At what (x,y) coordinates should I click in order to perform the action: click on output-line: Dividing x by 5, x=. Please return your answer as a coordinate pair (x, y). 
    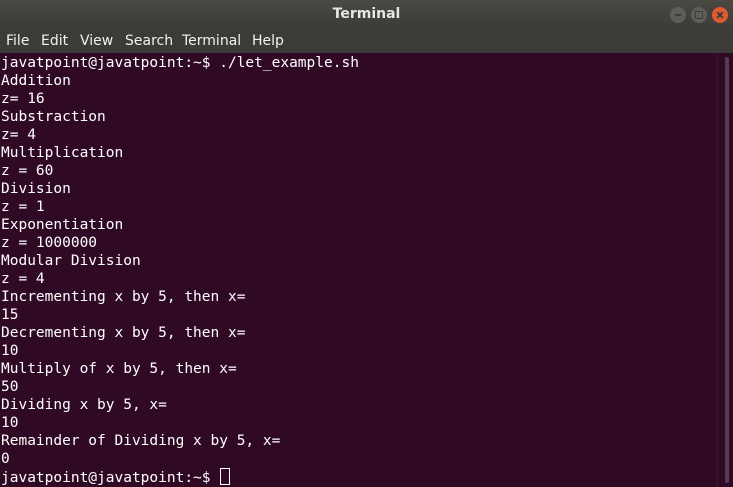
    Looking at the image, I should click on (84, 405).